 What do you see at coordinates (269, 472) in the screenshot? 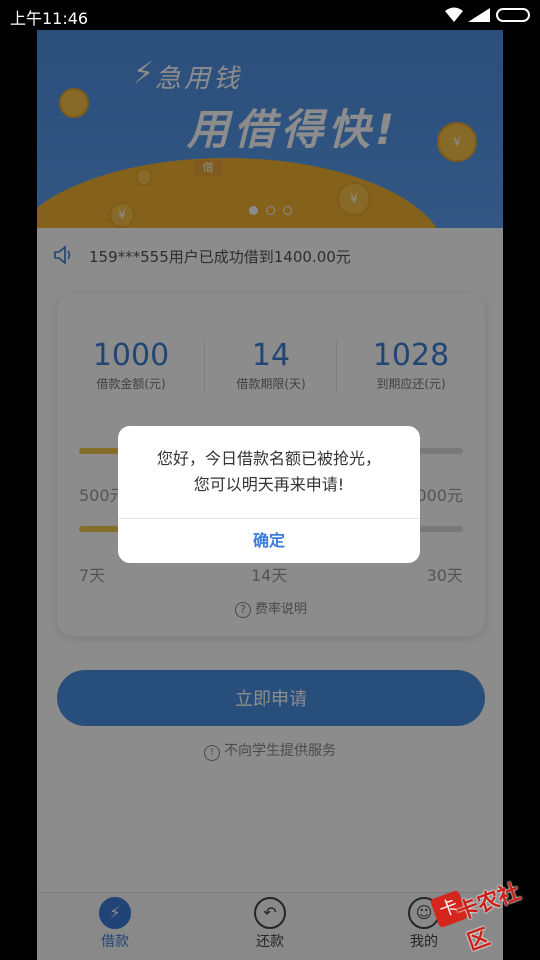
I see `dialog-message: 您好，今日借款名额已被抢光， 您可以明天再来申请!` at bounding box center [269, 472].